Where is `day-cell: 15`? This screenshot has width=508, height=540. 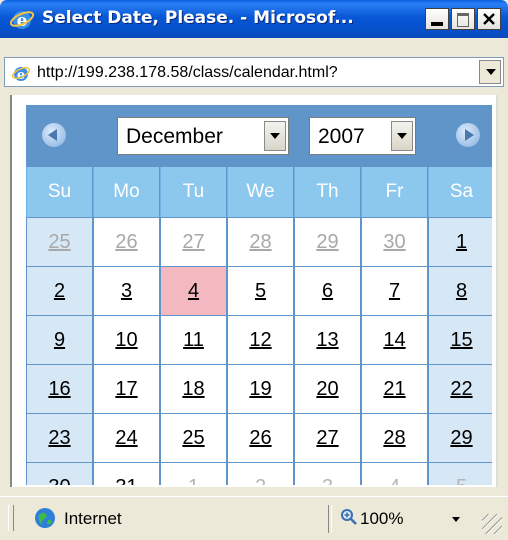
day-cell: 15 is located at coordinates (460, 340).